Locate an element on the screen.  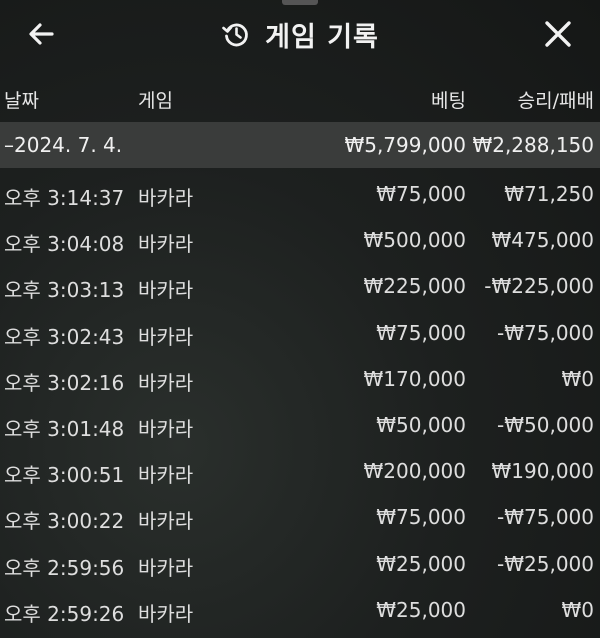
record-bet: ₩50,000 is located at coordinates (421, 424).